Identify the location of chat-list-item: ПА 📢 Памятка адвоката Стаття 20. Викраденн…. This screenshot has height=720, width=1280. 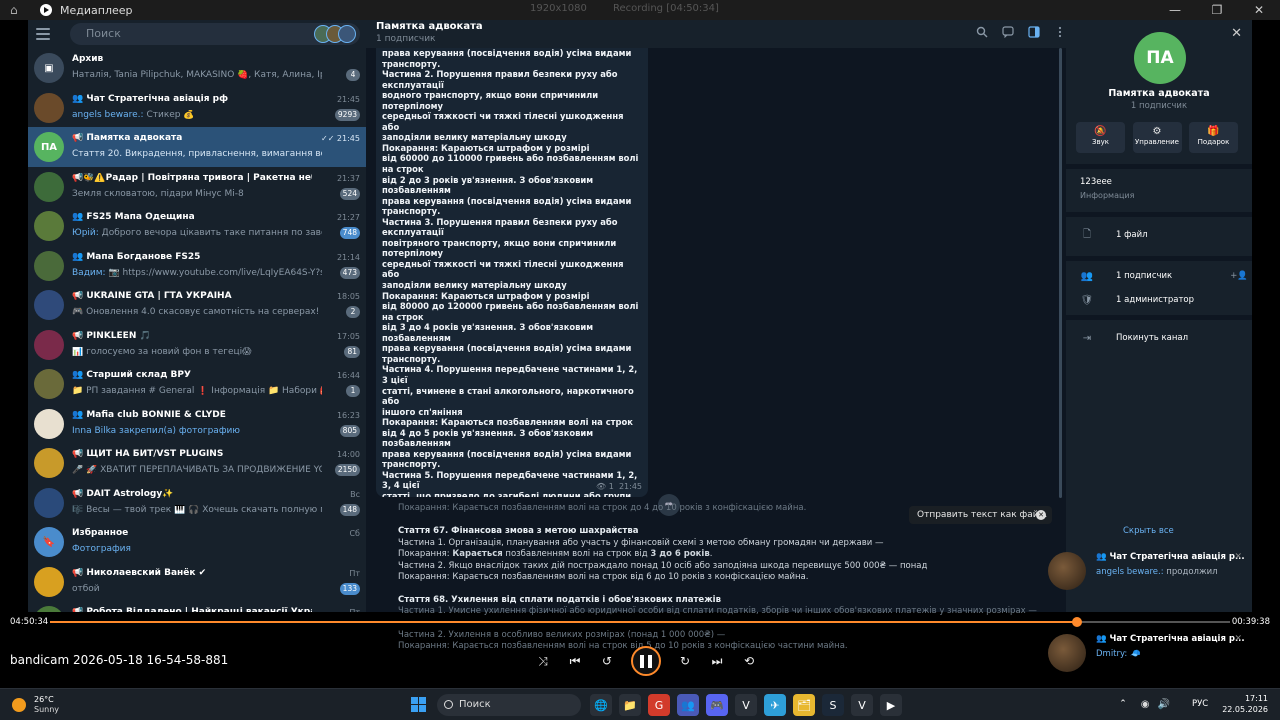
(197, 147).